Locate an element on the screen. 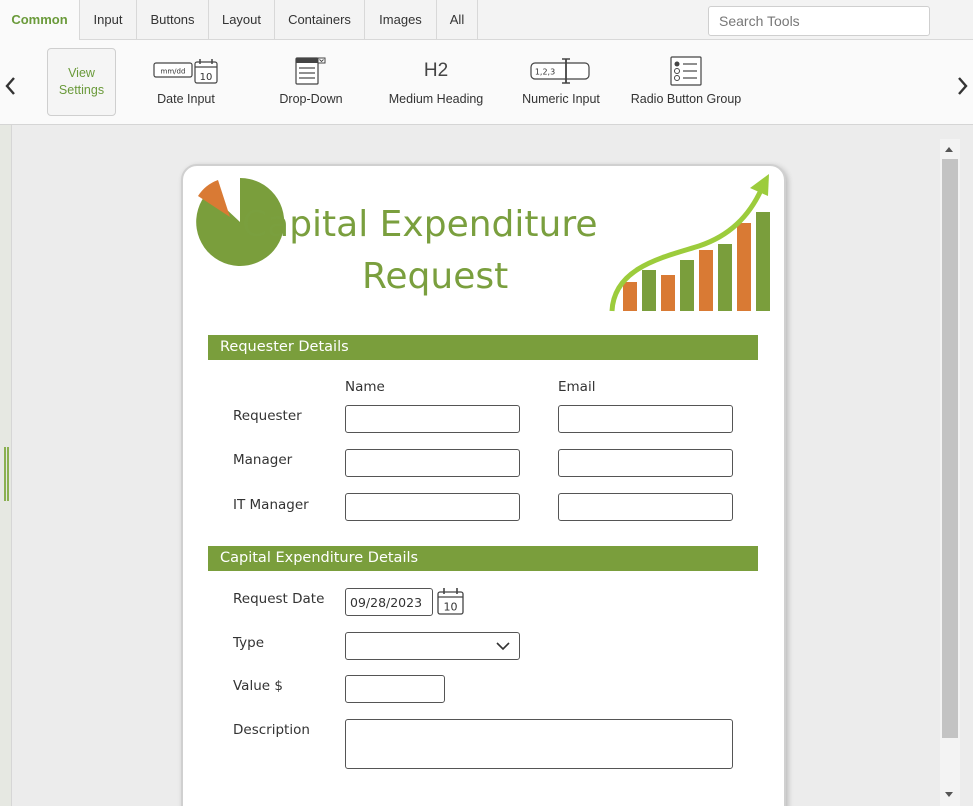  description-textarea is located at coordinates (539, 744).